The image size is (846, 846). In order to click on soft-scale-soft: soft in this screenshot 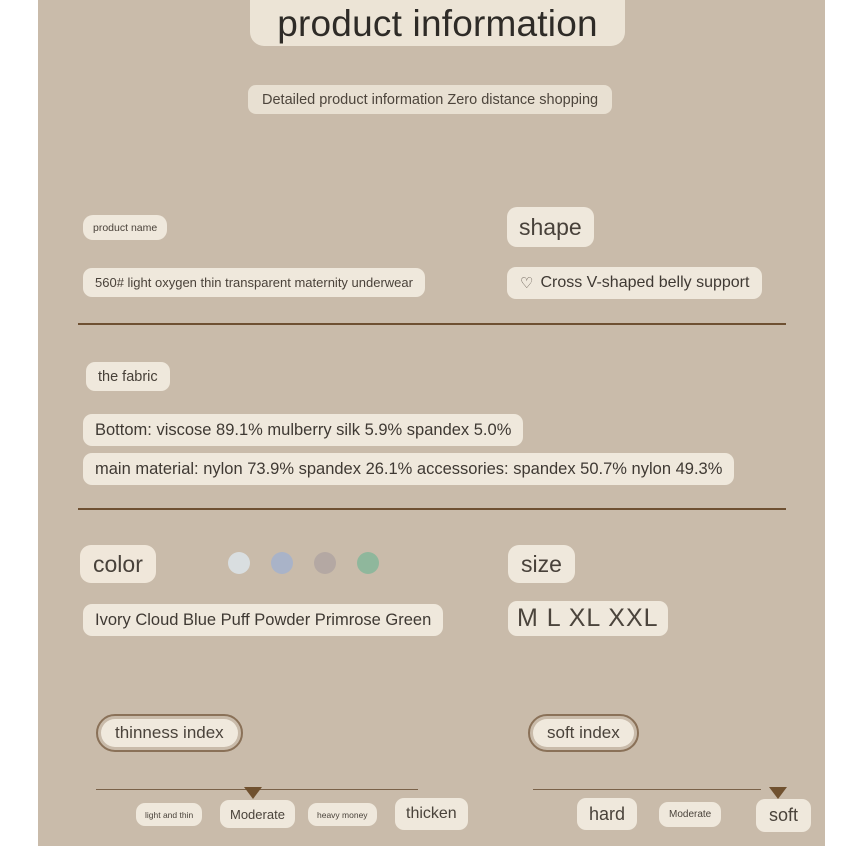, I will do `click(784, 815)`.